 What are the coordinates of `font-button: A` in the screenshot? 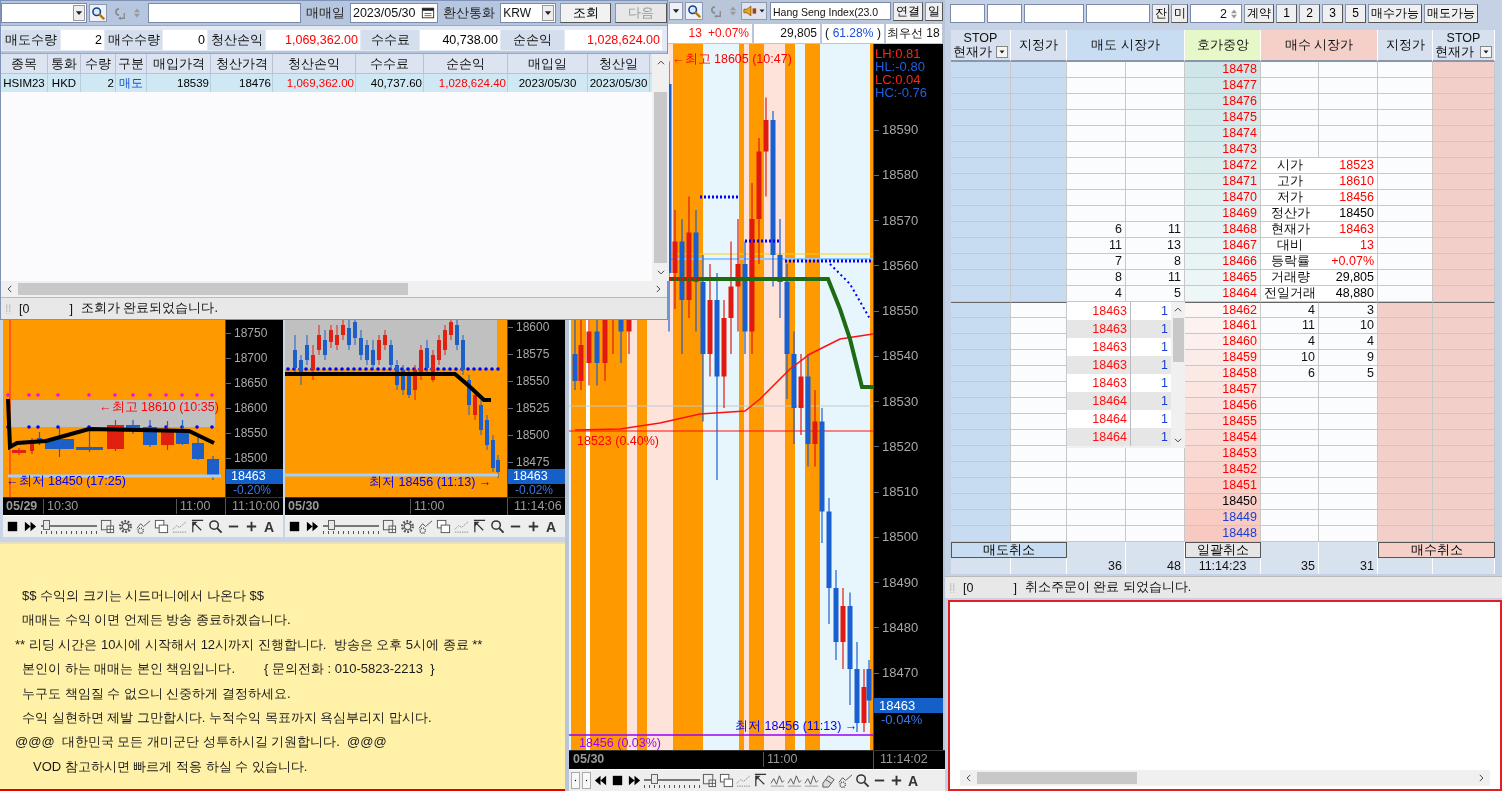 It's located at (913, 780).